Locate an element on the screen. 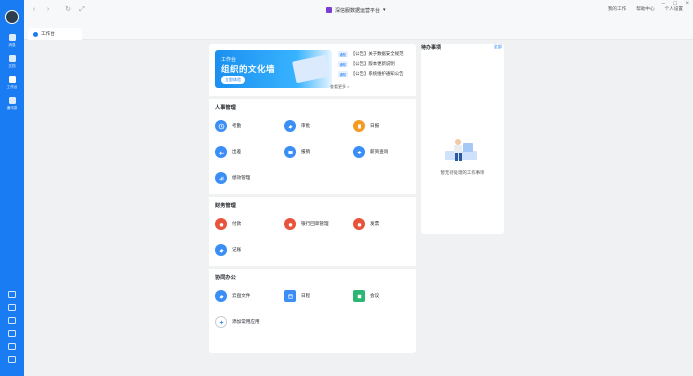  rail-item-docs: 文档 is located at coordinates (12, 65).